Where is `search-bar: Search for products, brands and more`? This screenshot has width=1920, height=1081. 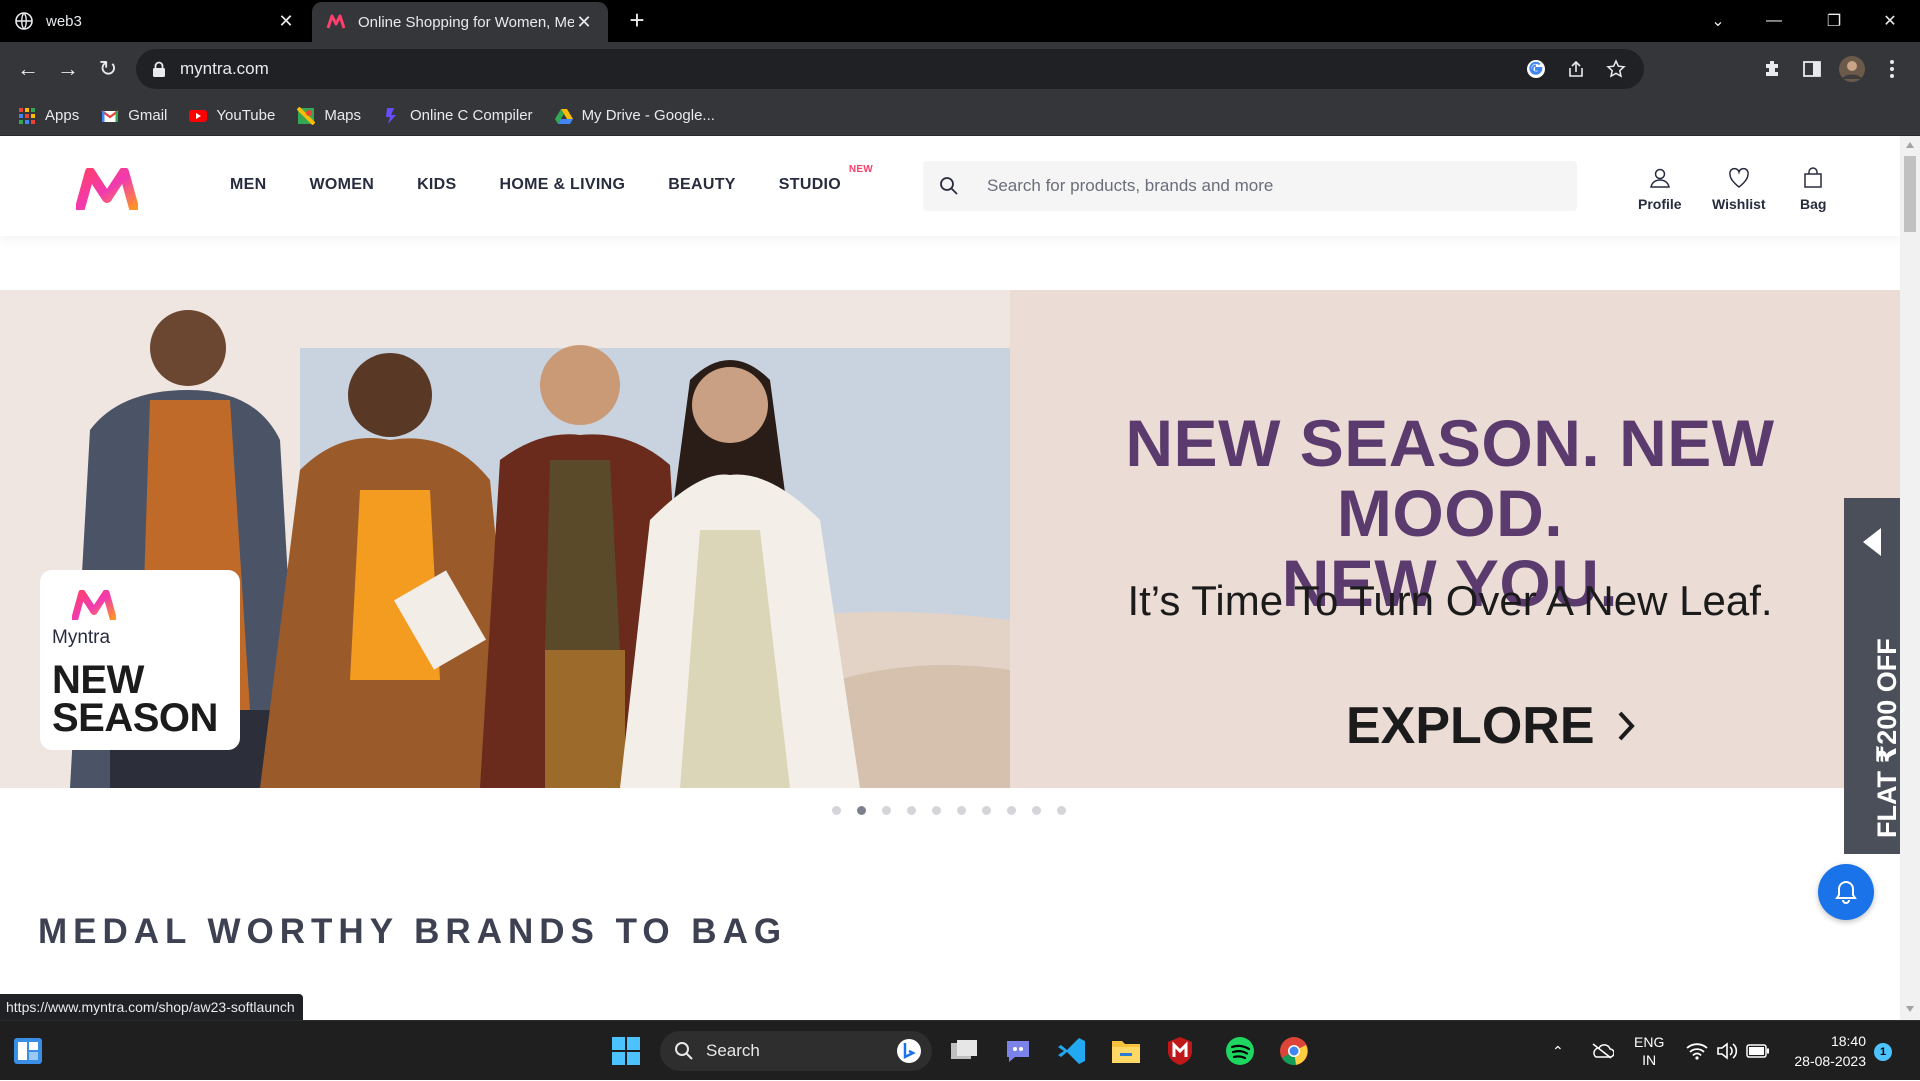 search-bar: Search for products, brands and more is located at coordinates (1250, 186).